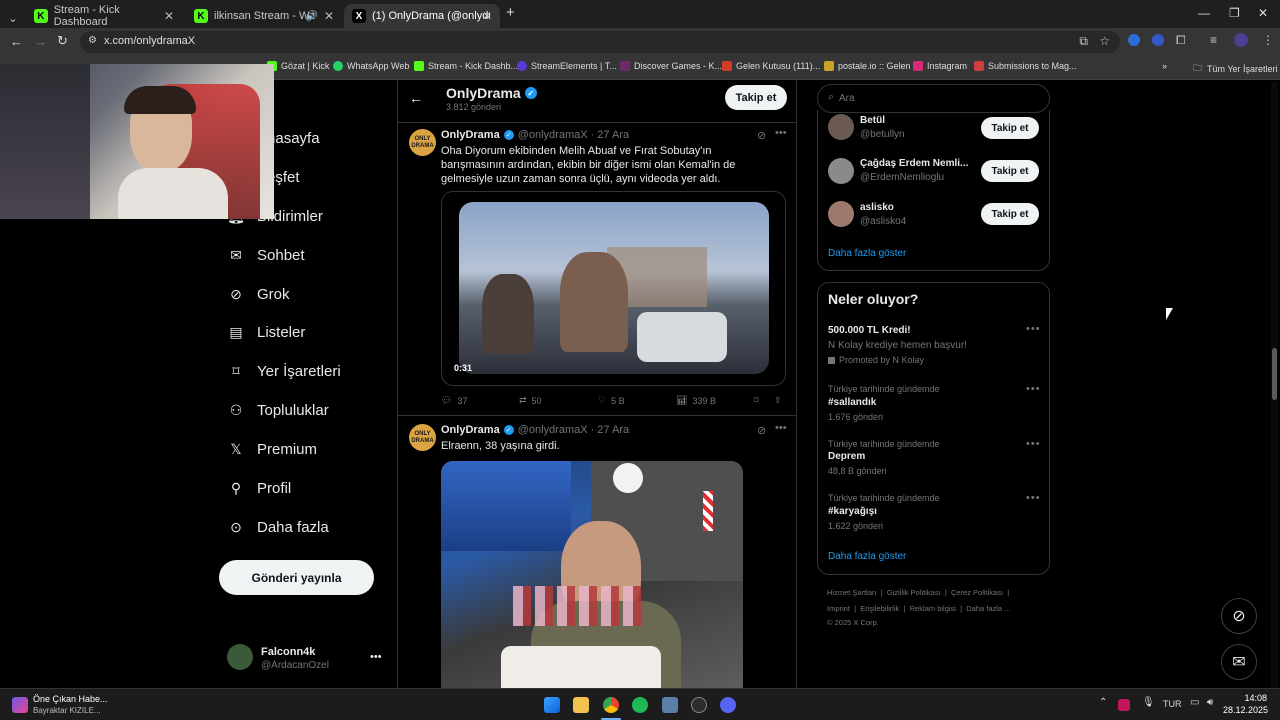 Image resolution: width=1280 pixels, height=720 pixels. What do you see at coordinates (422, 16) in the screenshot?
I see `tab-onlydrama: X (1) OnlyDrama (@onlydramaX ✕` at bounding box center [422, 16].